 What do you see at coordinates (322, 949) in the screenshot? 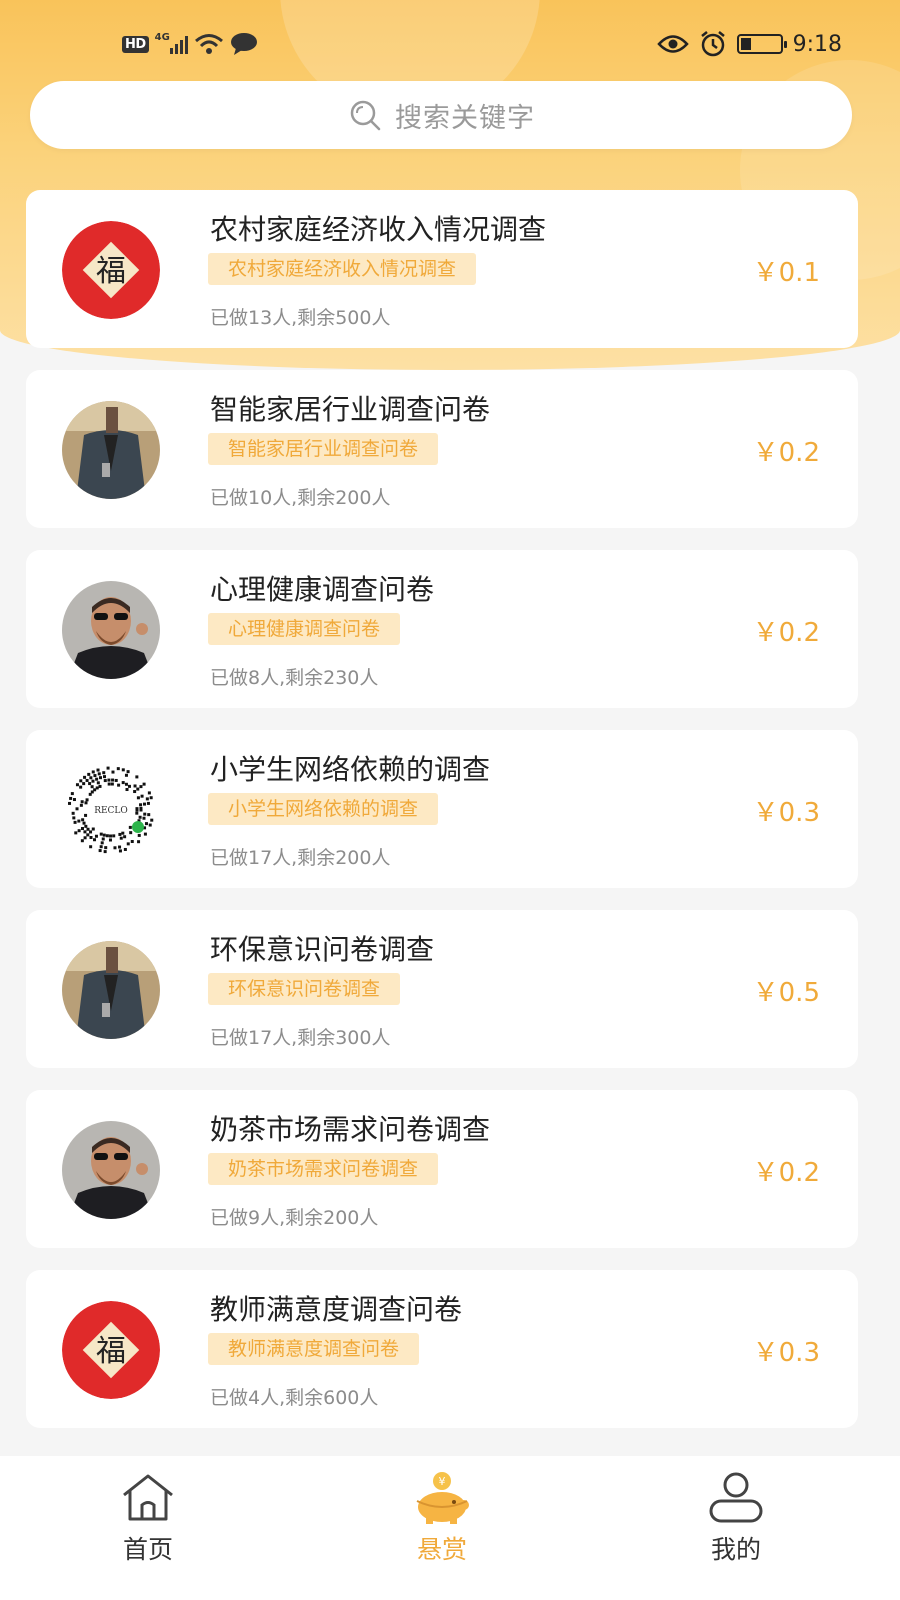
I see `survey-title: 环保意识问卷调查` at bounding box center [322, 949].